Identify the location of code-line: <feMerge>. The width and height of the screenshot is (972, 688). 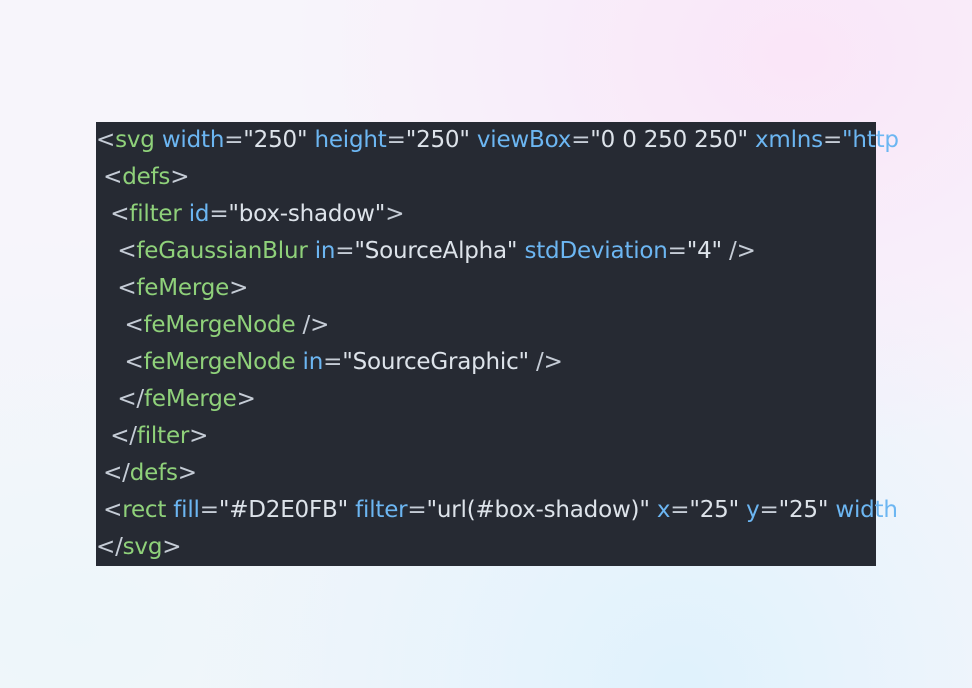
(497, 288).